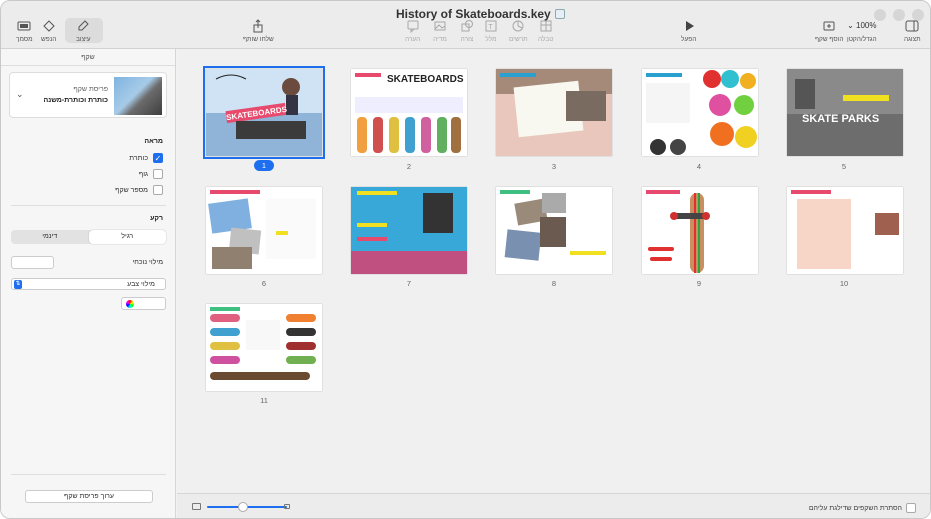 This screenshot has height=519, width=931. What do you see at coordinates (158, 158) in the screenshot?
I see `title-checkbox: ✓` at bounding box center [158, 158].